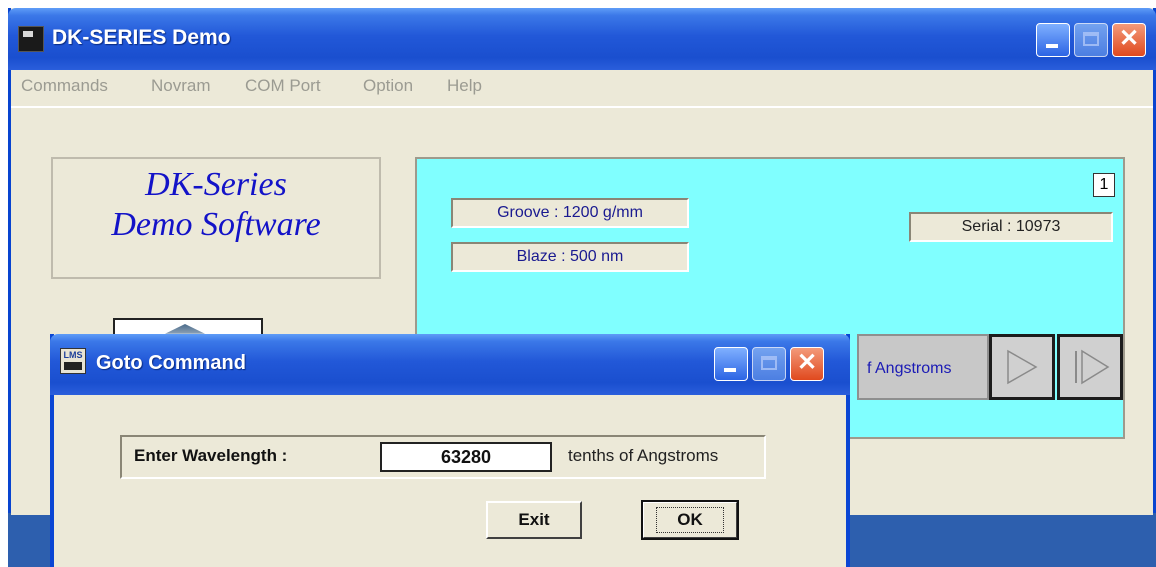  What do you see at coordinates (807, 364) in the screenshot?
I see `dialog-close-button: ✕` at bounding box center [807, 364].